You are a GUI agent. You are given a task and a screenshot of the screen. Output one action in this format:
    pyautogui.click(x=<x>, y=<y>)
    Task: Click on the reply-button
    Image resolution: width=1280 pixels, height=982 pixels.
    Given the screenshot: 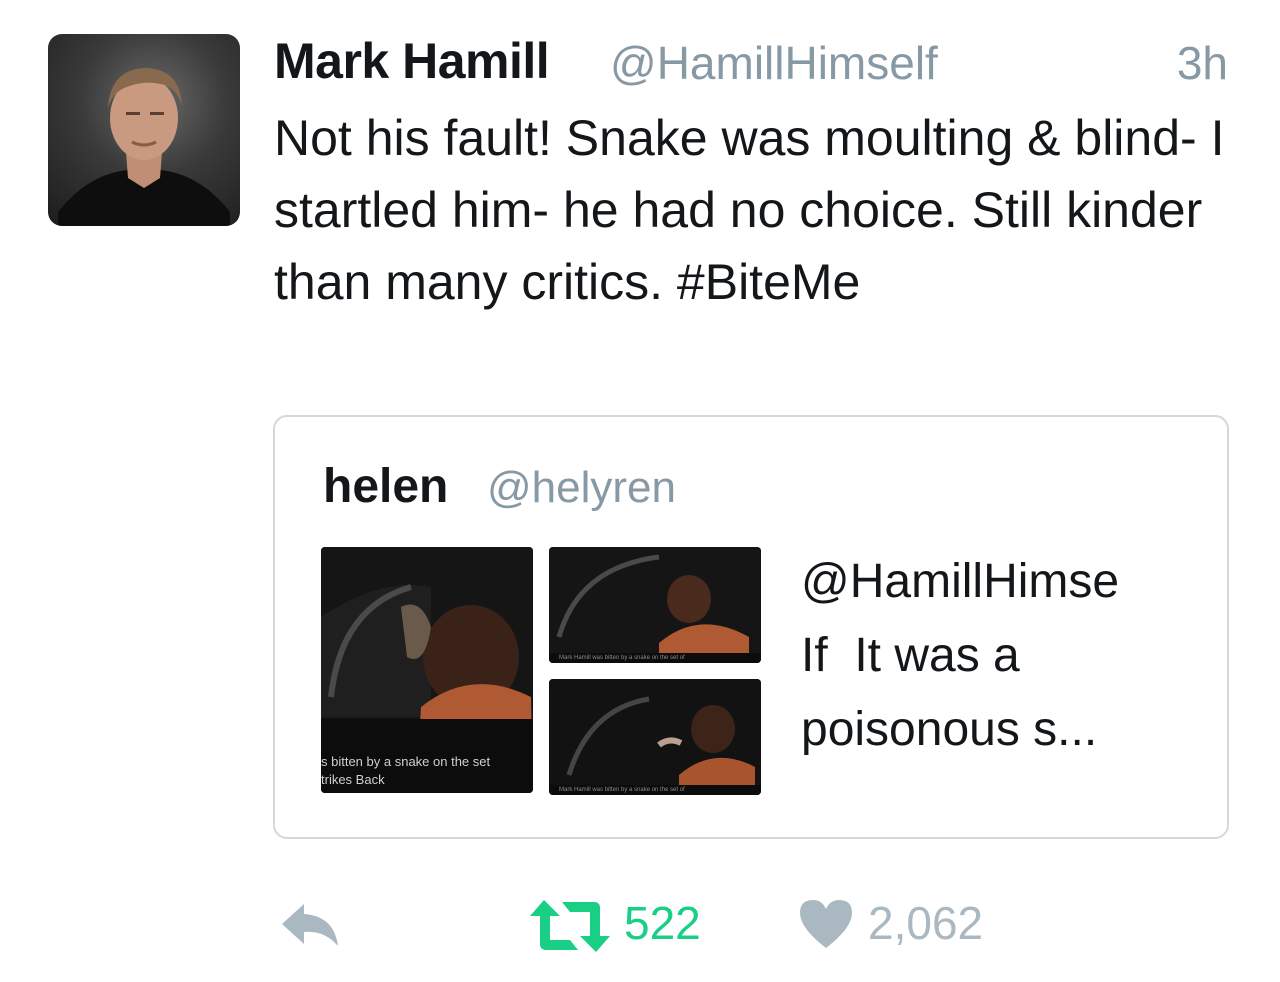 What is the action you would take?
    pyautogui.click(x=311, y=925)
    